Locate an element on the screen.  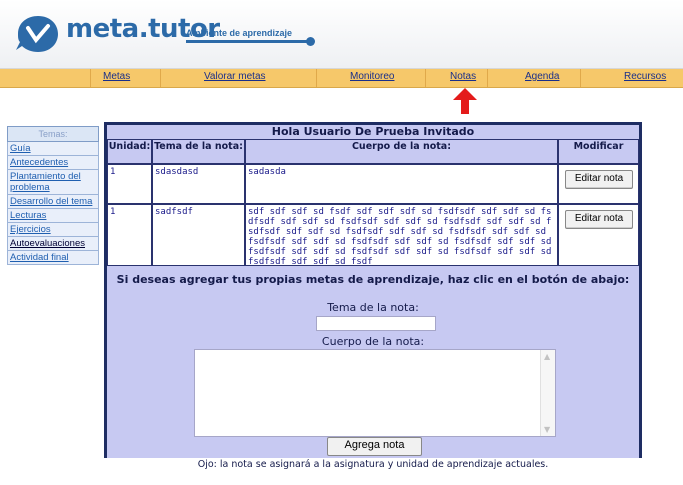
sidebar-item-antecedentes: Antecedentes is located at coordinates (53, 163).